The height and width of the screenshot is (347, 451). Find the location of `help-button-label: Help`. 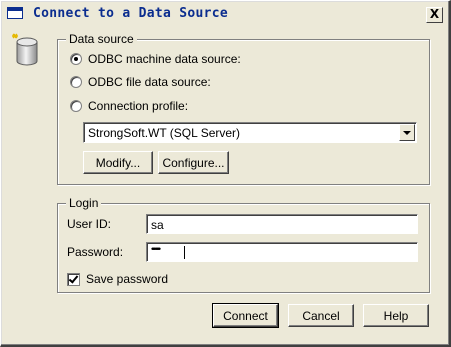

help-button-label: Help is located at coordinates (396, 316).